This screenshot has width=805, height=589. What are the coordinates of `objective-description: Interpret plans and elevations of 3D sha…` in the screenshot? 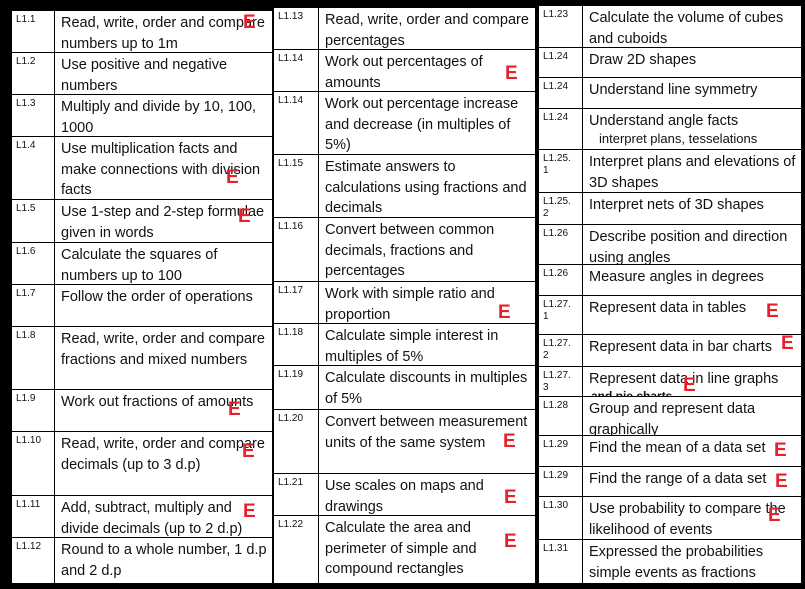 It's located at (692, 172).